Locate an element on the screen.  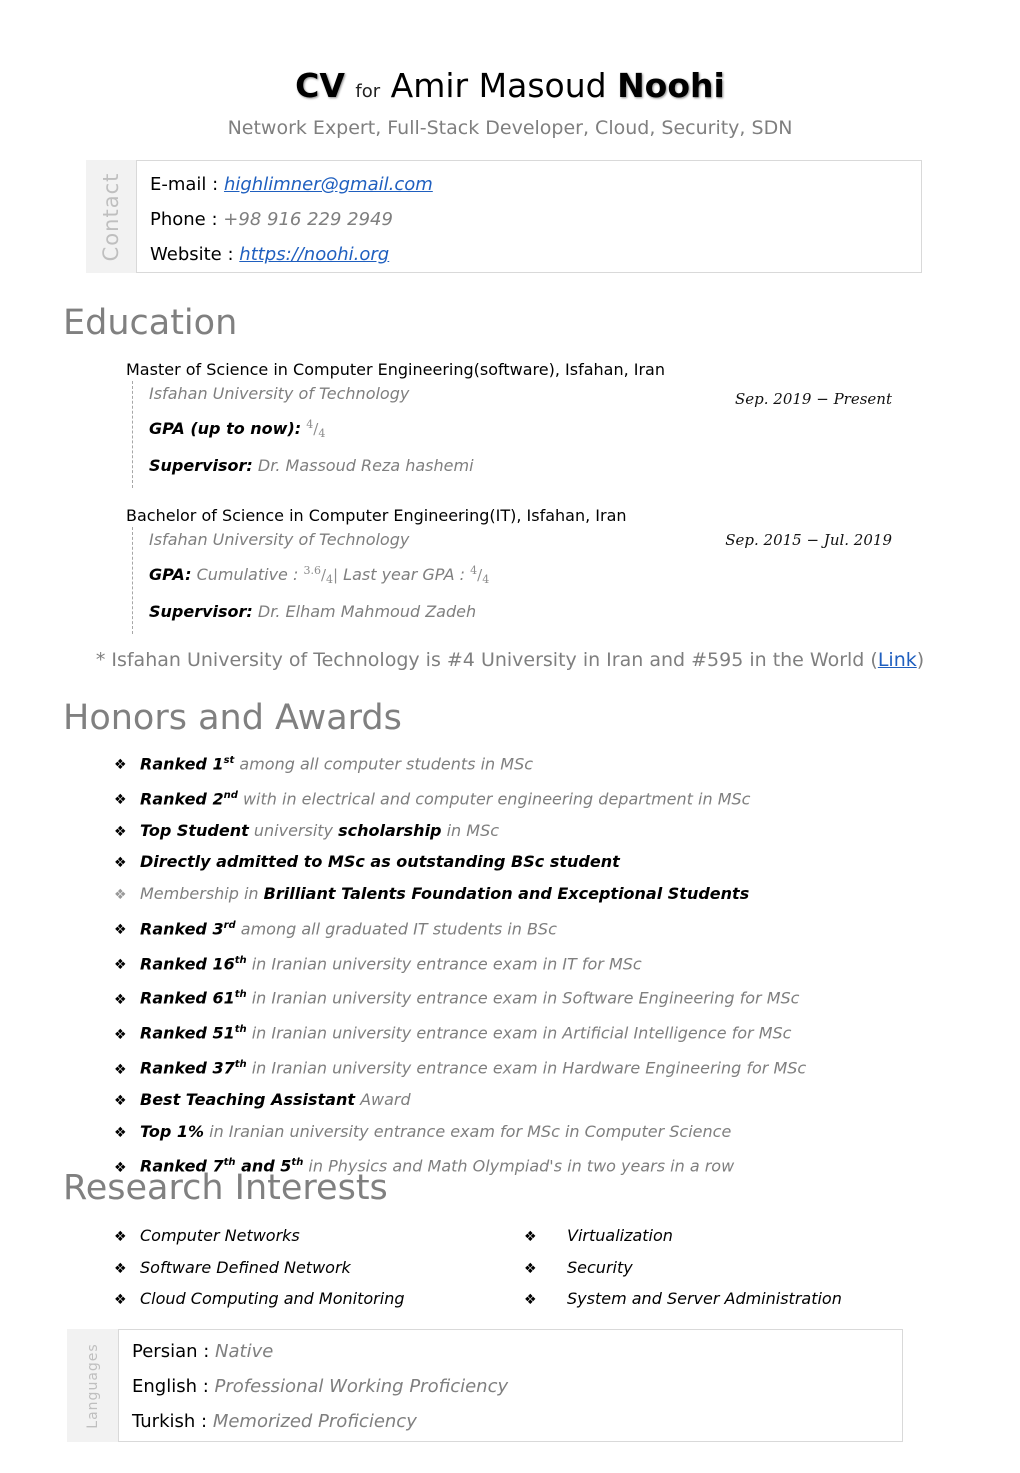
research-interest-label: Software Defined Network is located at coordinates (245, 1267).